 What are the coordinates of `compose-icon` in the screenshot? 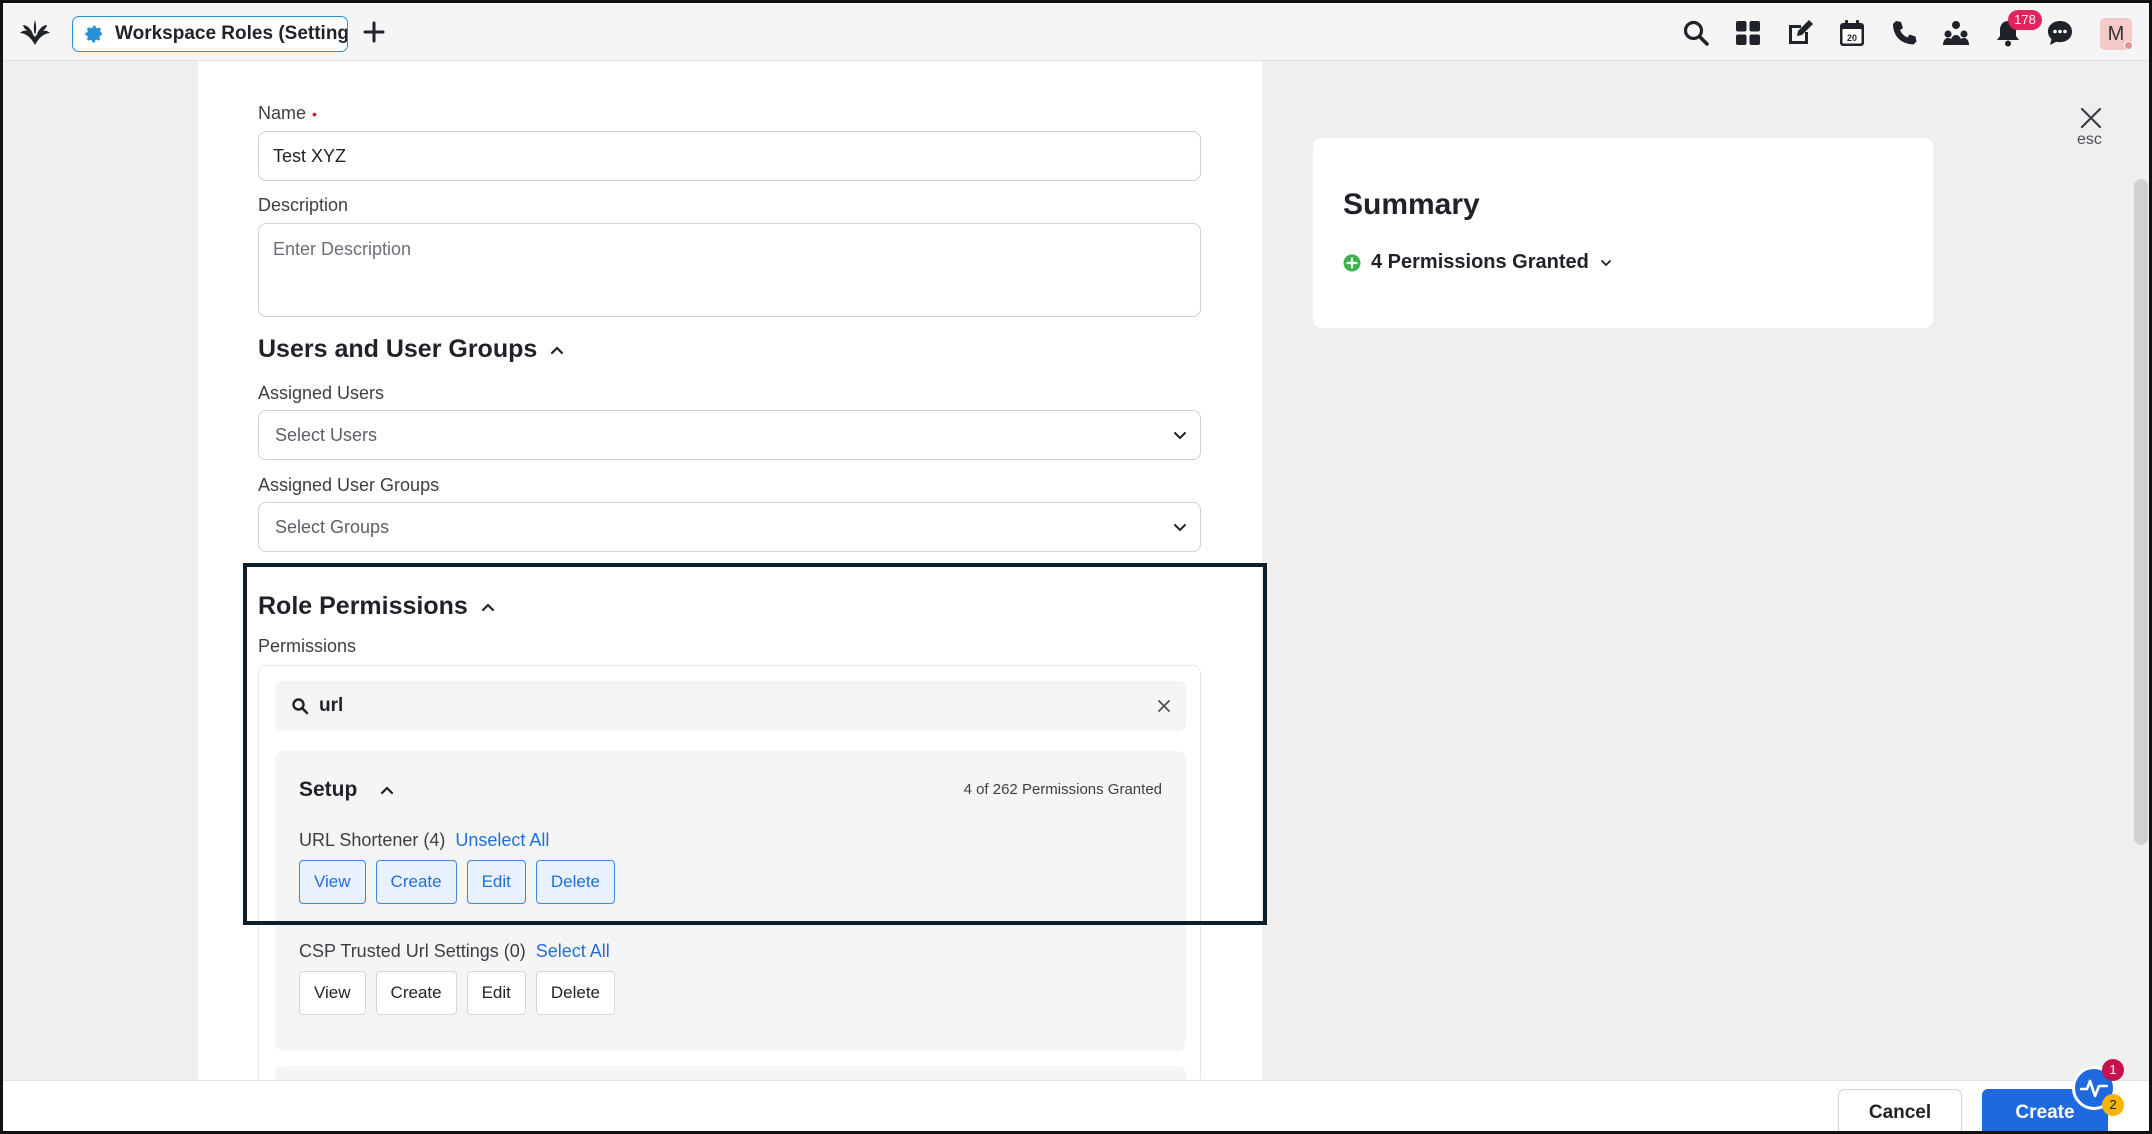 It's located at (1800, 33).